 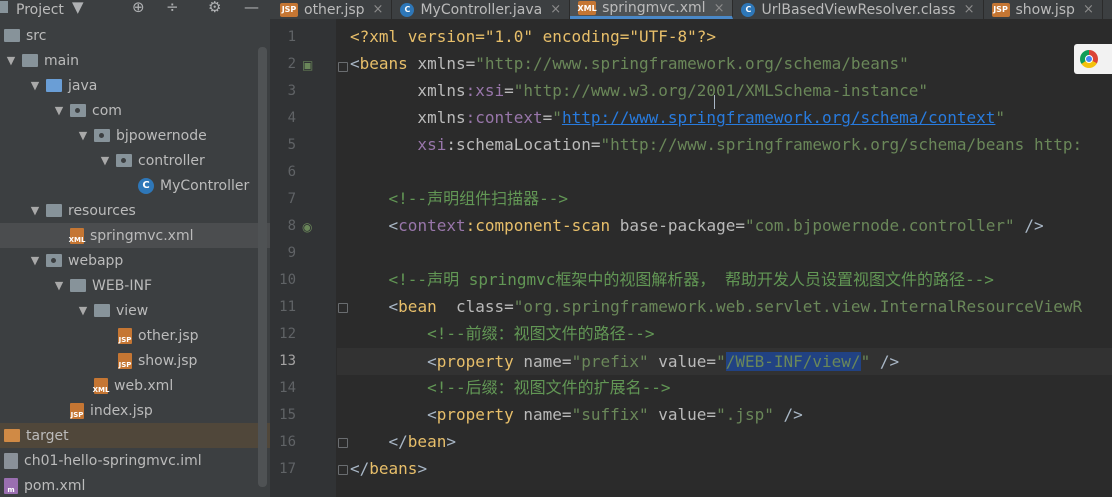 I want to click on tree-item-label: pom.xml, so click(x=55, y=485).